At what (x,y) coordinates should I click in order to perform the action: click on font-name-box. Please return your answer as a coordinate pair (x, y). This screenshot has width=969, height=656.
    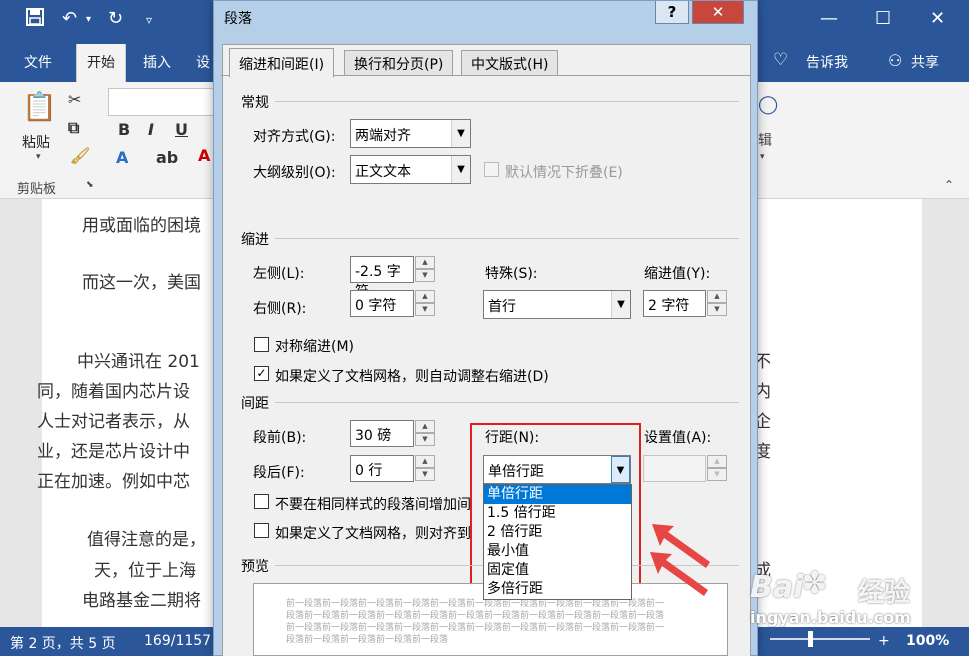
    Looking at the image, I should click on (163, 102).